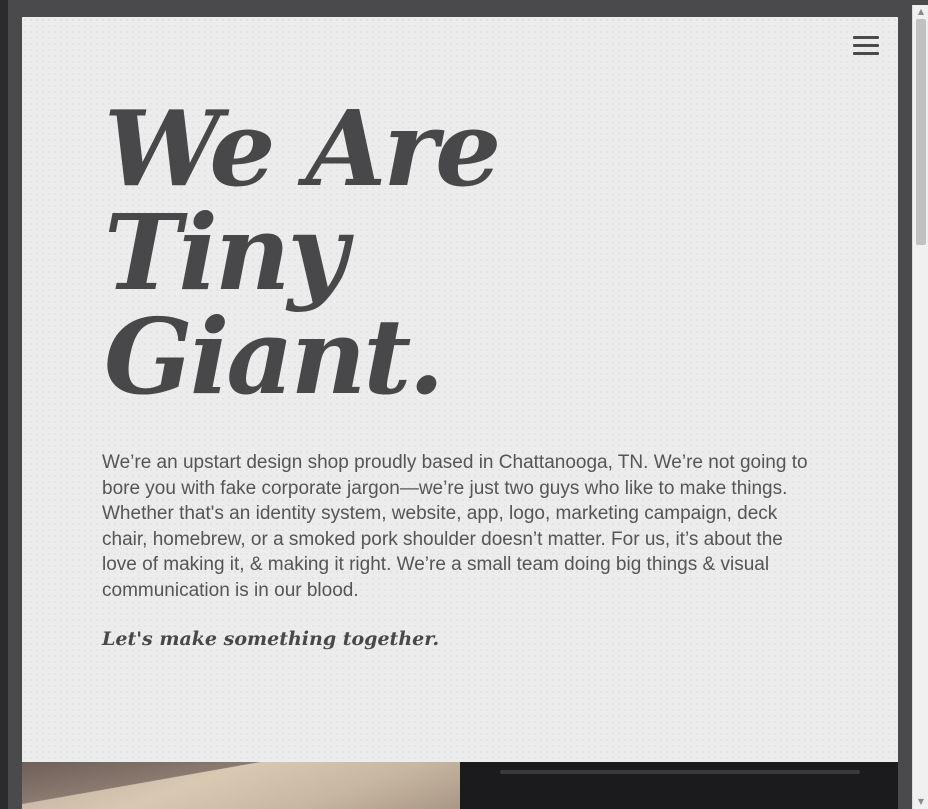 Image resolution: width=928 pixels, height=809 pixels. I want to click on hamburger-menu-icon, so click(866, 47).